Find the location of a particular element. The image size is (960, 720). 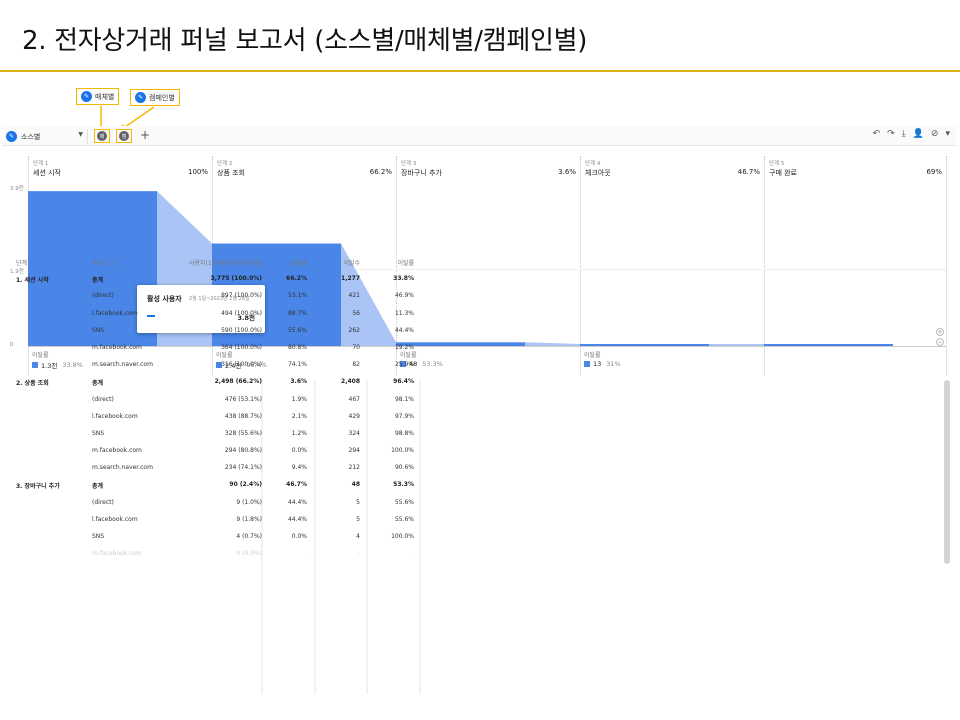

cell-users: 3,775 (100.0%) is located at coordinates (236, 279).